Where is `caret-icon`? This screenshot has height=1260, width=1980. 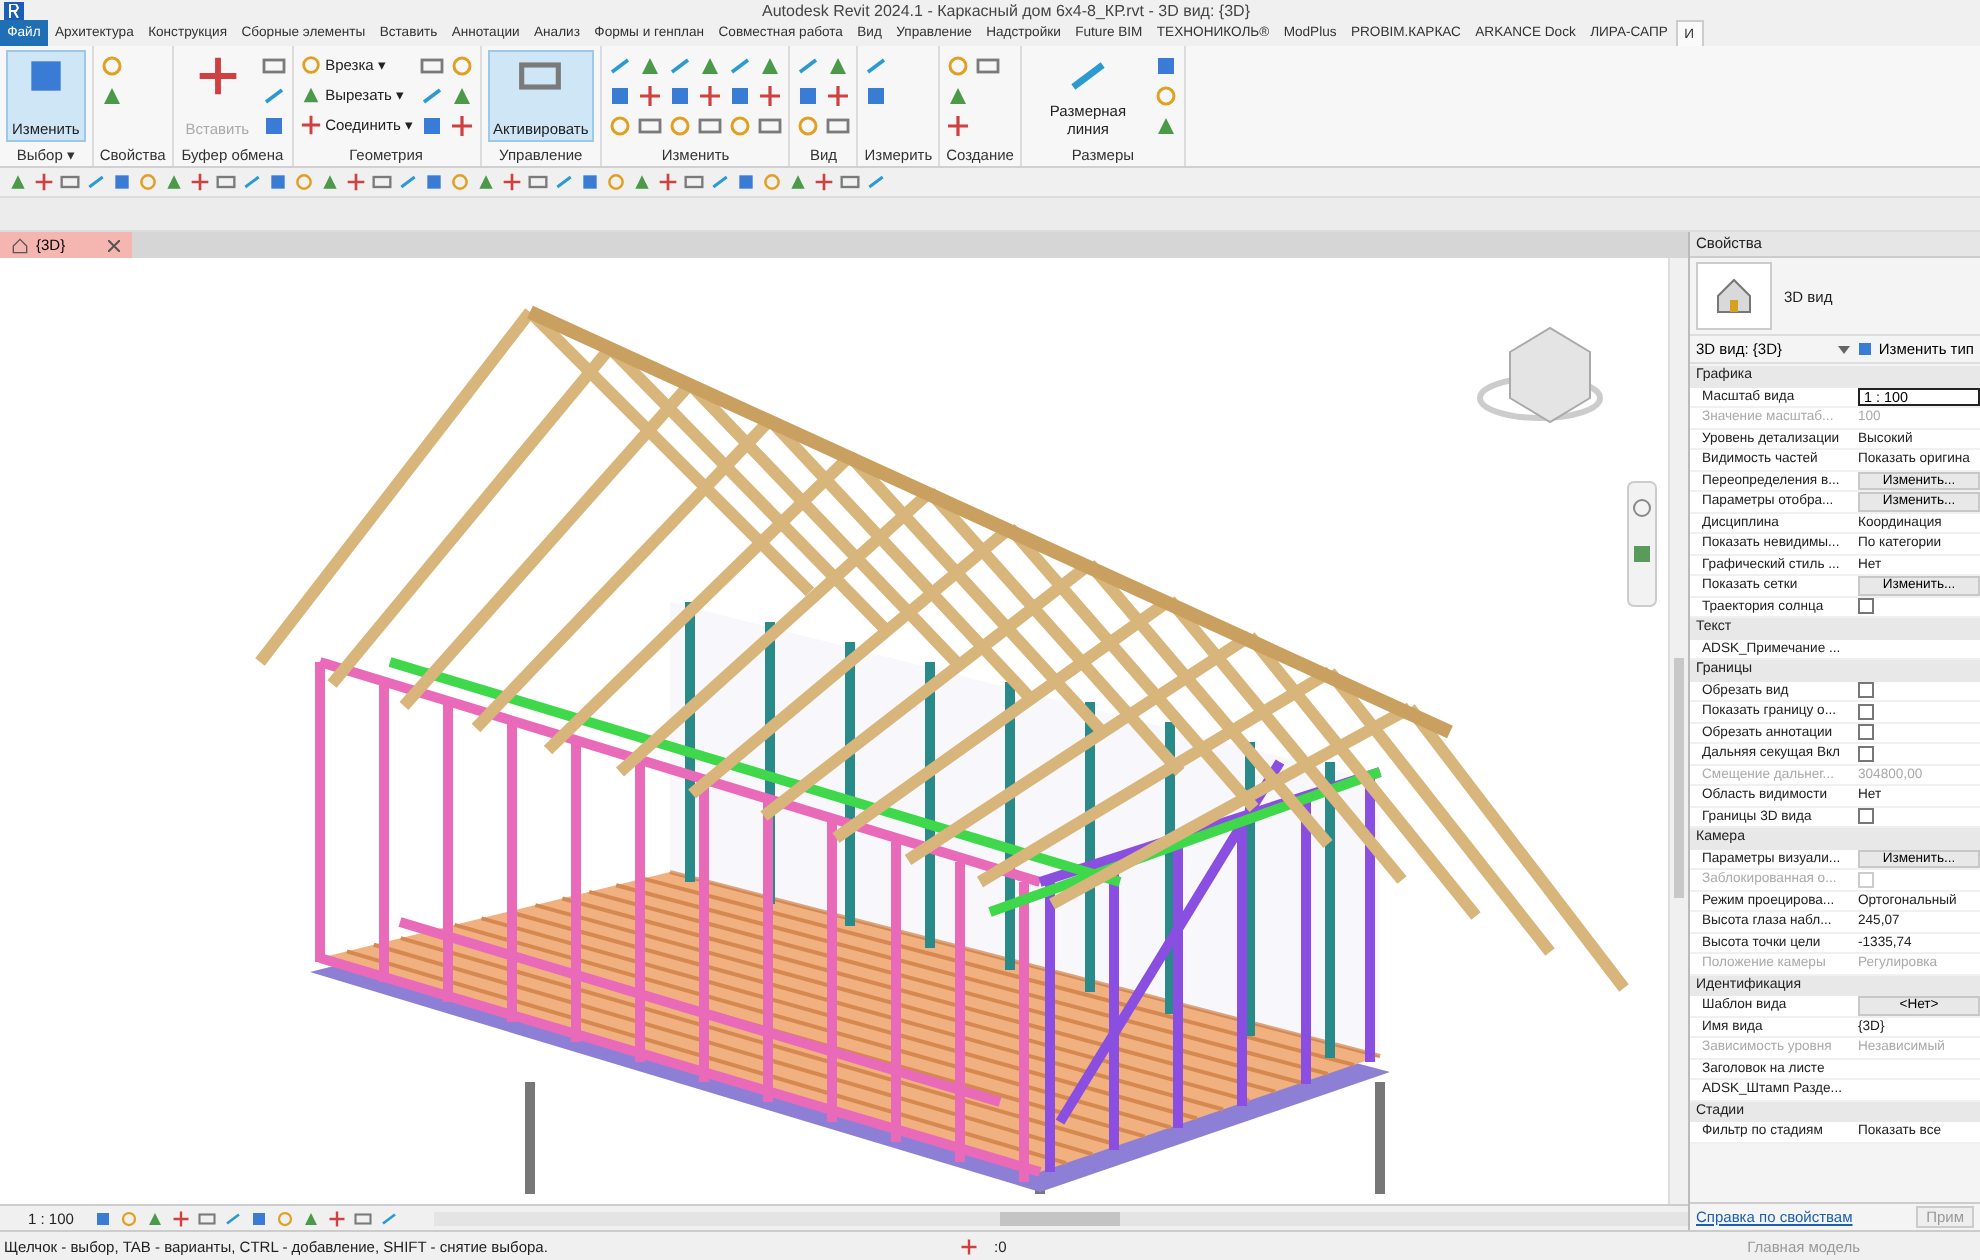
caret-icon is located at coordinates (1844, 349).